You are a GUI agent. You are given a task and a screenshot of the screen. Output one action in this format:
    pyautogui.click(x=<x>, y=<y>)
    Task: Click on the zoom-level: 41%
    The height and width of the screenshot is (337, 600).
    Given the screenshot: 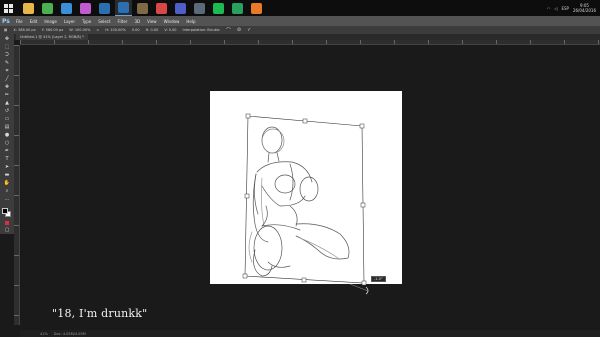 What is the action you would take?
    pyautogui.click(x=44, y=334)
    